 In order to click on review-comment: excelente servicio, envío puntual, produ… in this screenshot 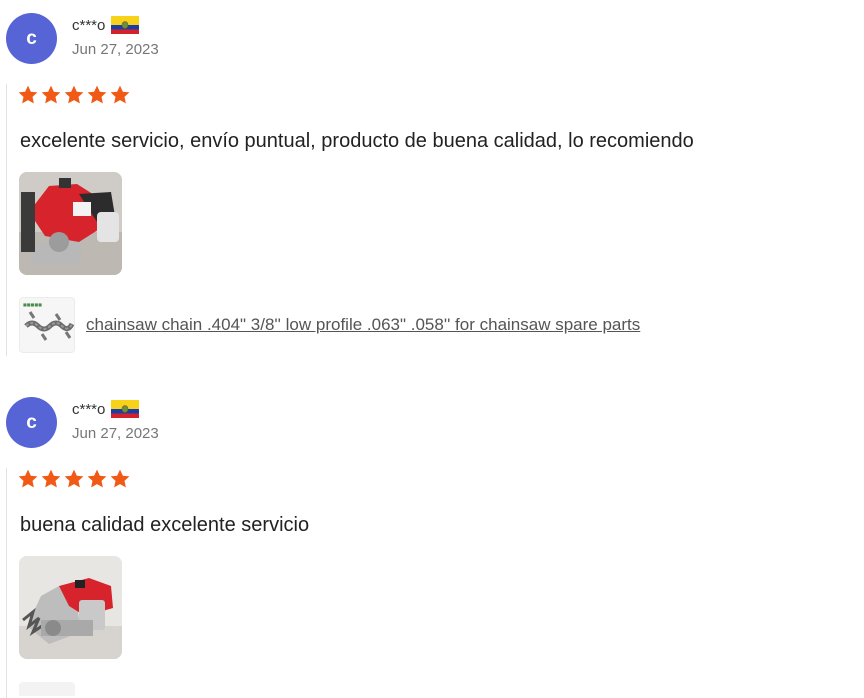, I will do `click(357, 141)`.